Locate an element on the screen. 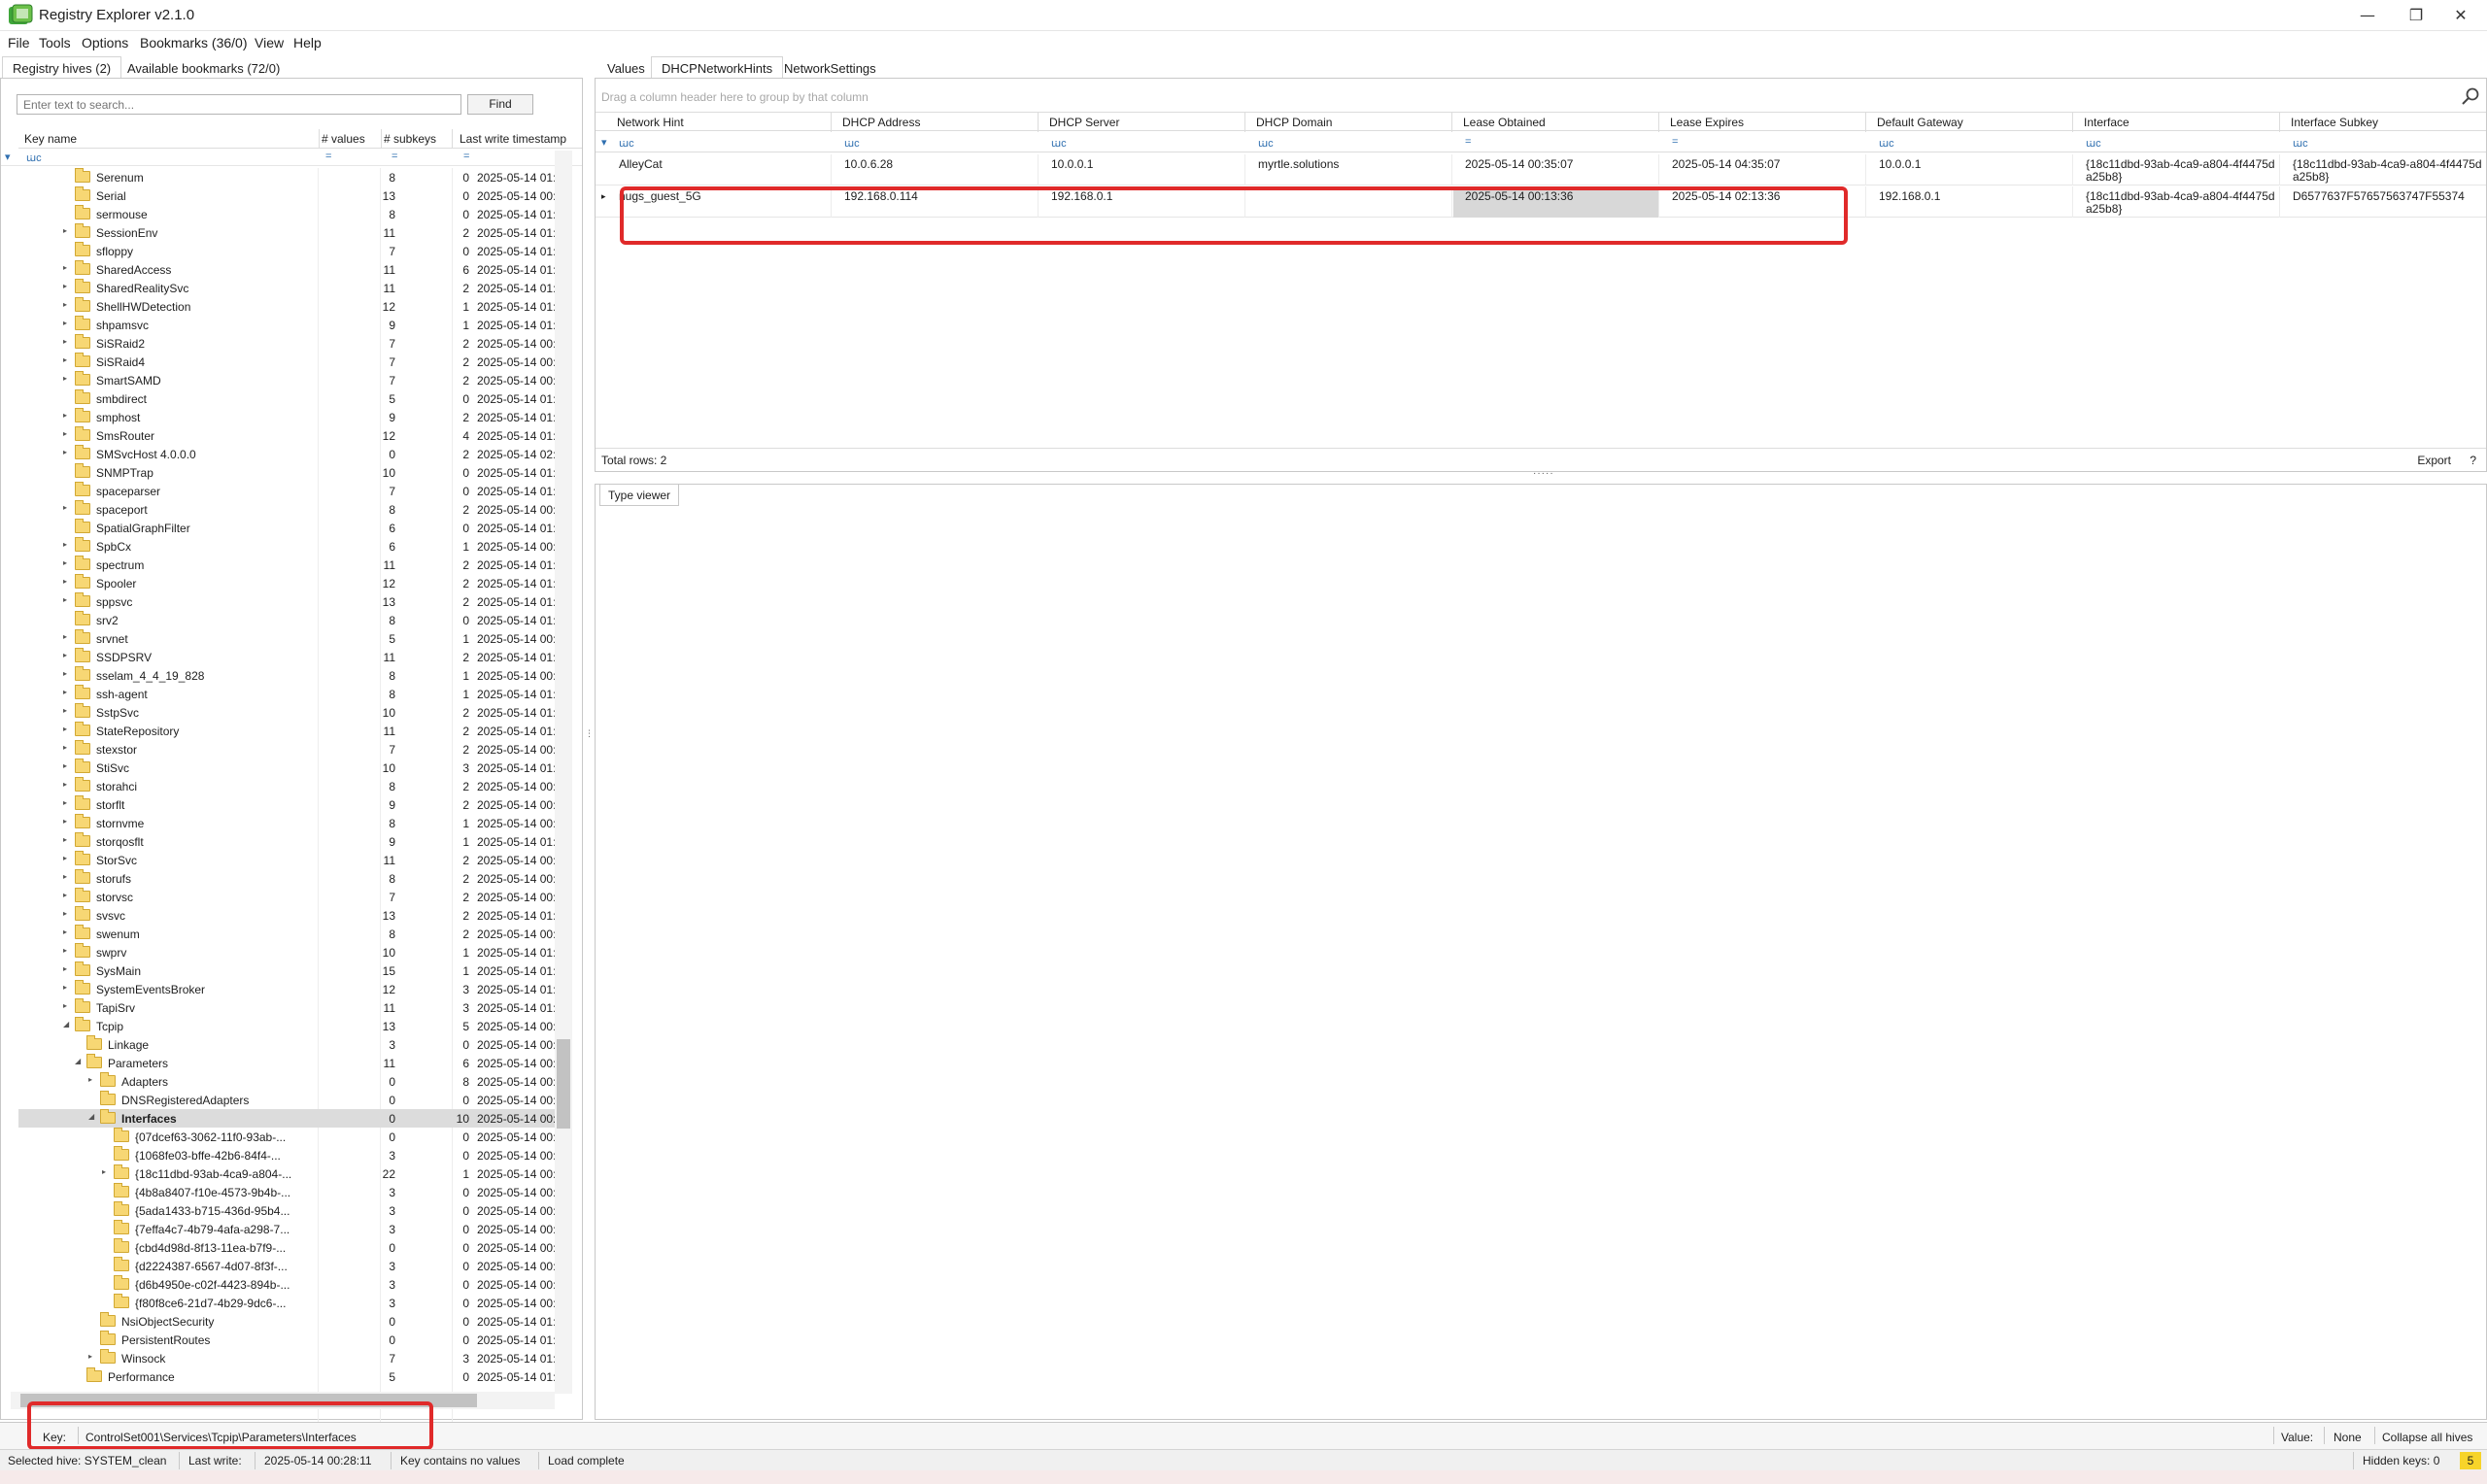 The width and height of the screenshot is (2487, 1484). menu-file: File is located at coordinates (19, 43).